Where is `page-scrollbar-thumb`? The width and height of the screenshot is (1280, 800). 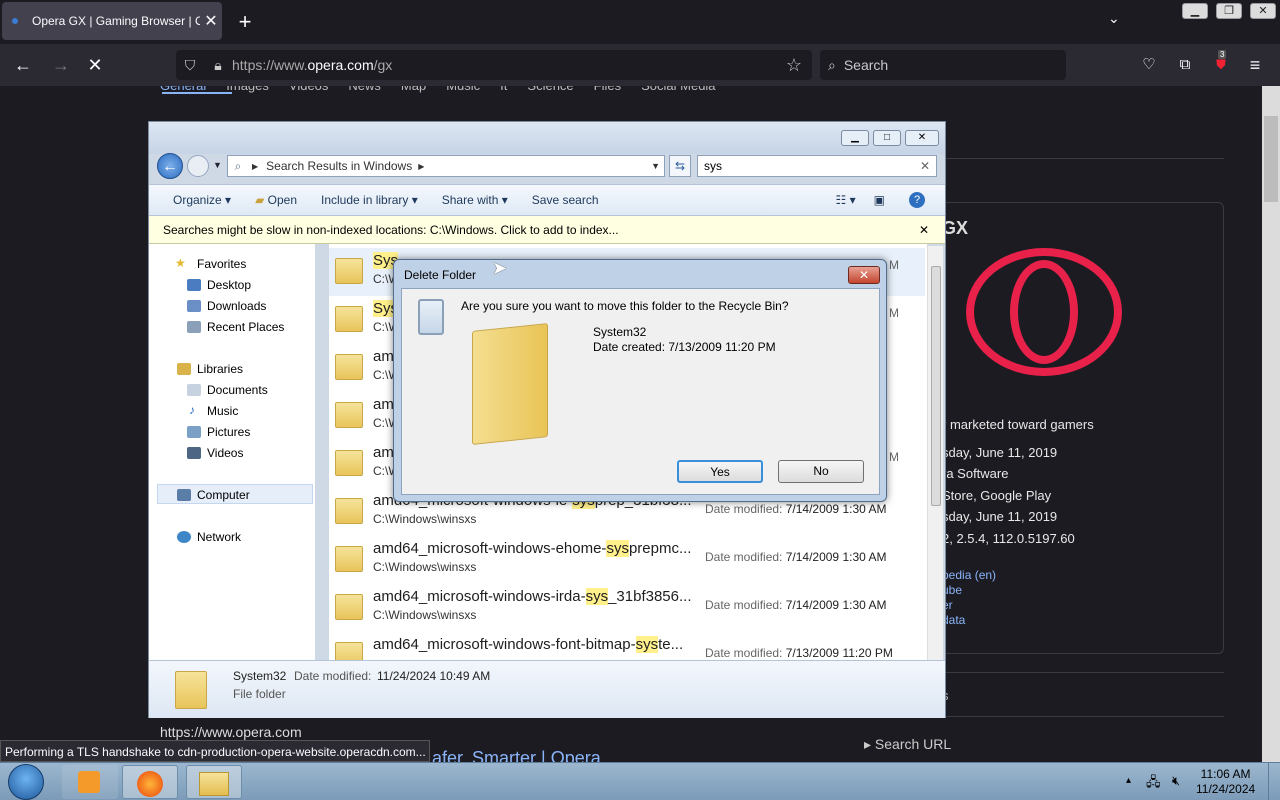
page-scrollbar-thumb is located at coordinates (1271, 159).